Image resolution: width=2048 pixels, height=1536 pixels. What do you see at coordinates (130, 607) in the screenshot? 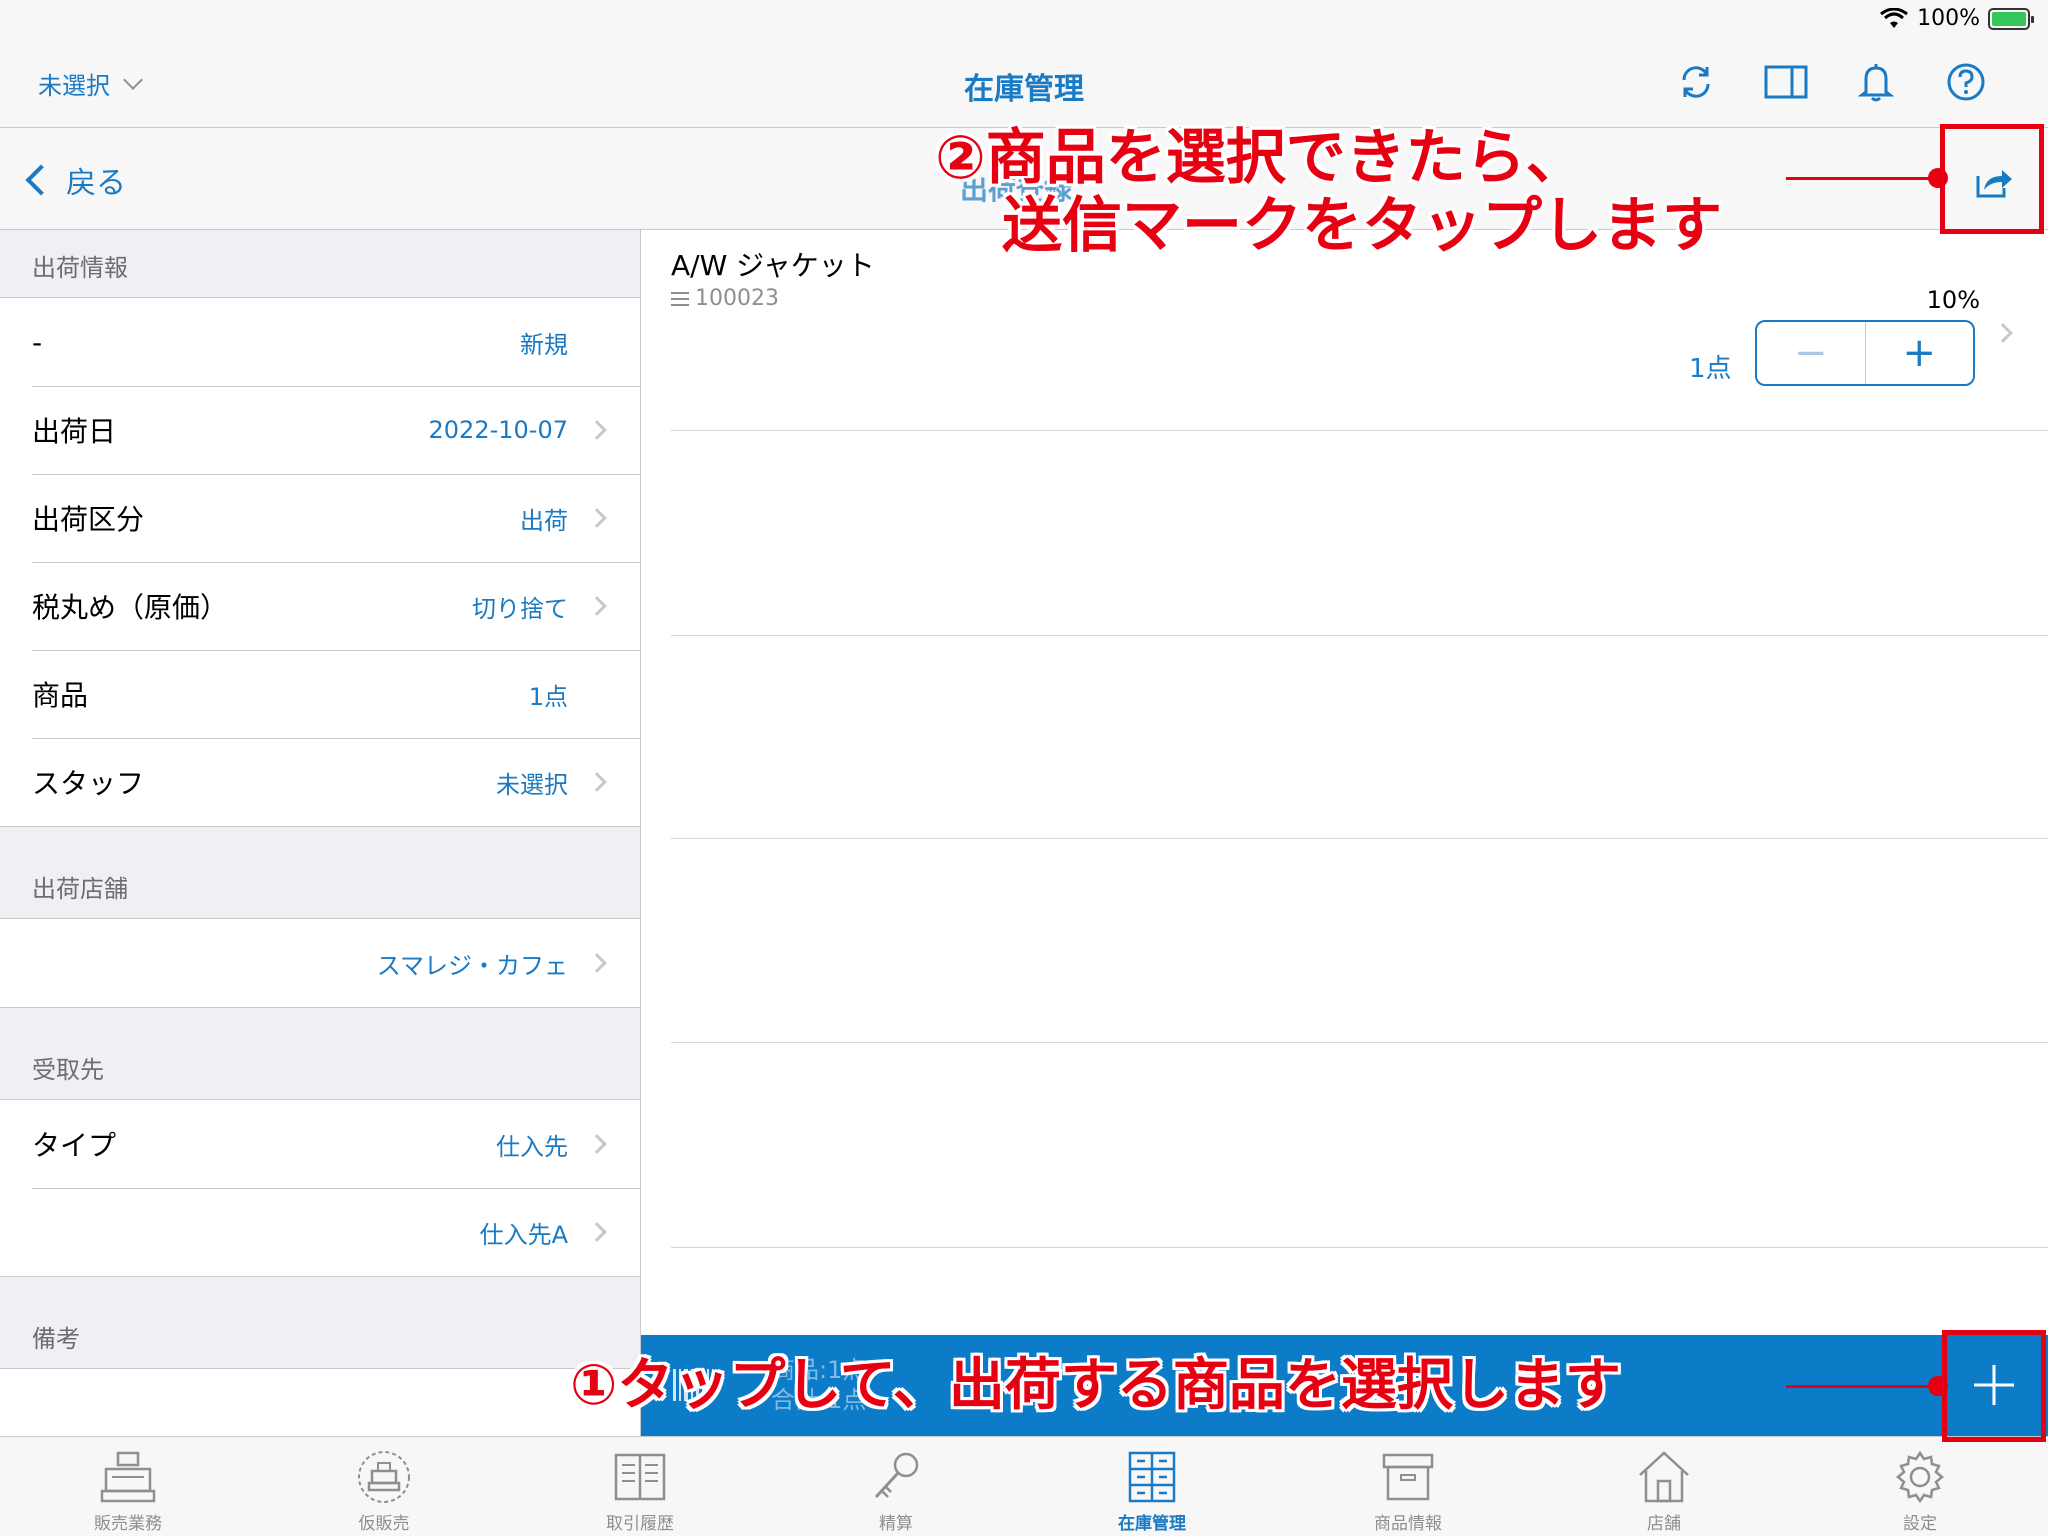
I see `row-label: 税丸め（原価）` at bounding box center [130, 607].